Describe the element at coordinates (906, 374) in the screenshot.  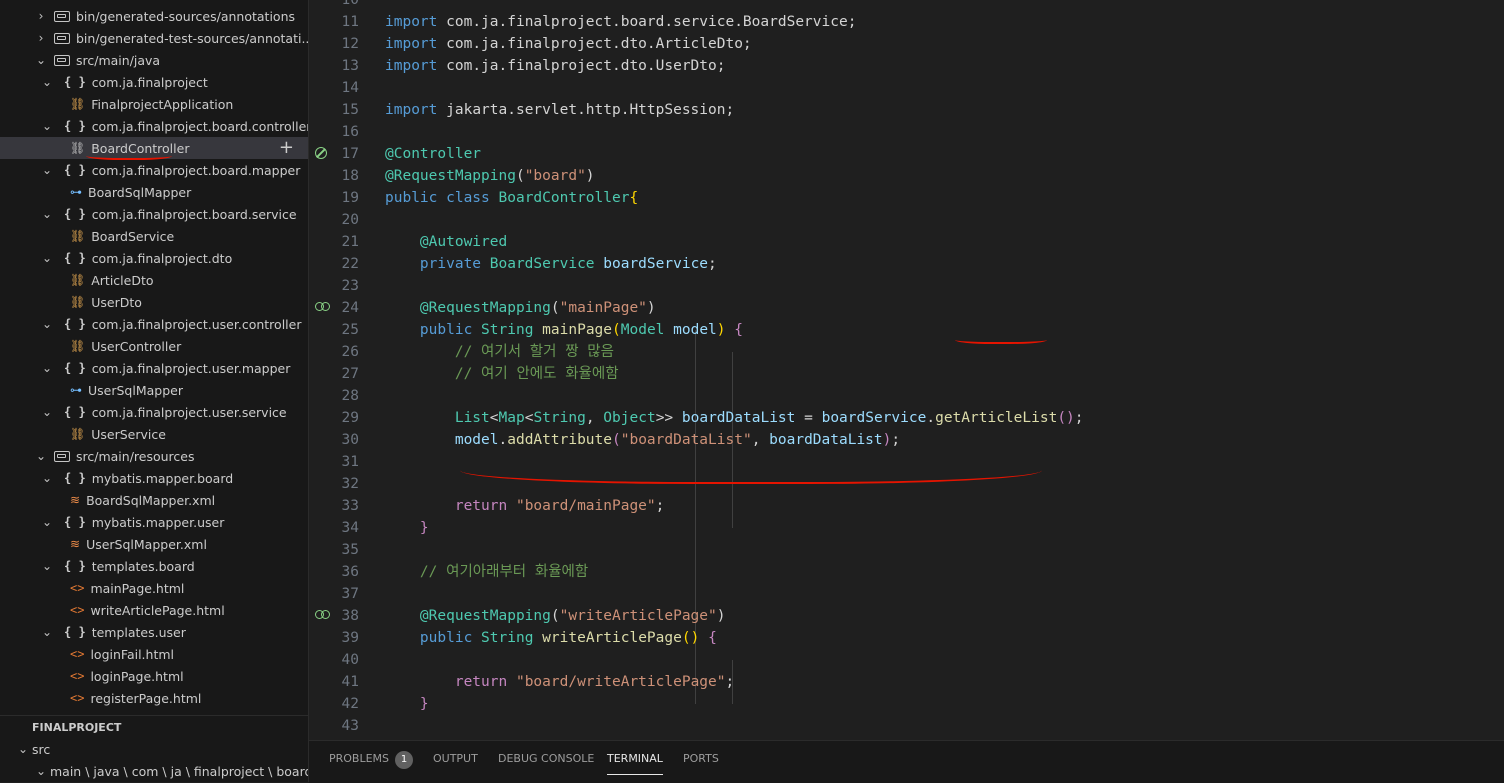
I see `code-line: 27 // 여기 안에도 화율에함` at that location.